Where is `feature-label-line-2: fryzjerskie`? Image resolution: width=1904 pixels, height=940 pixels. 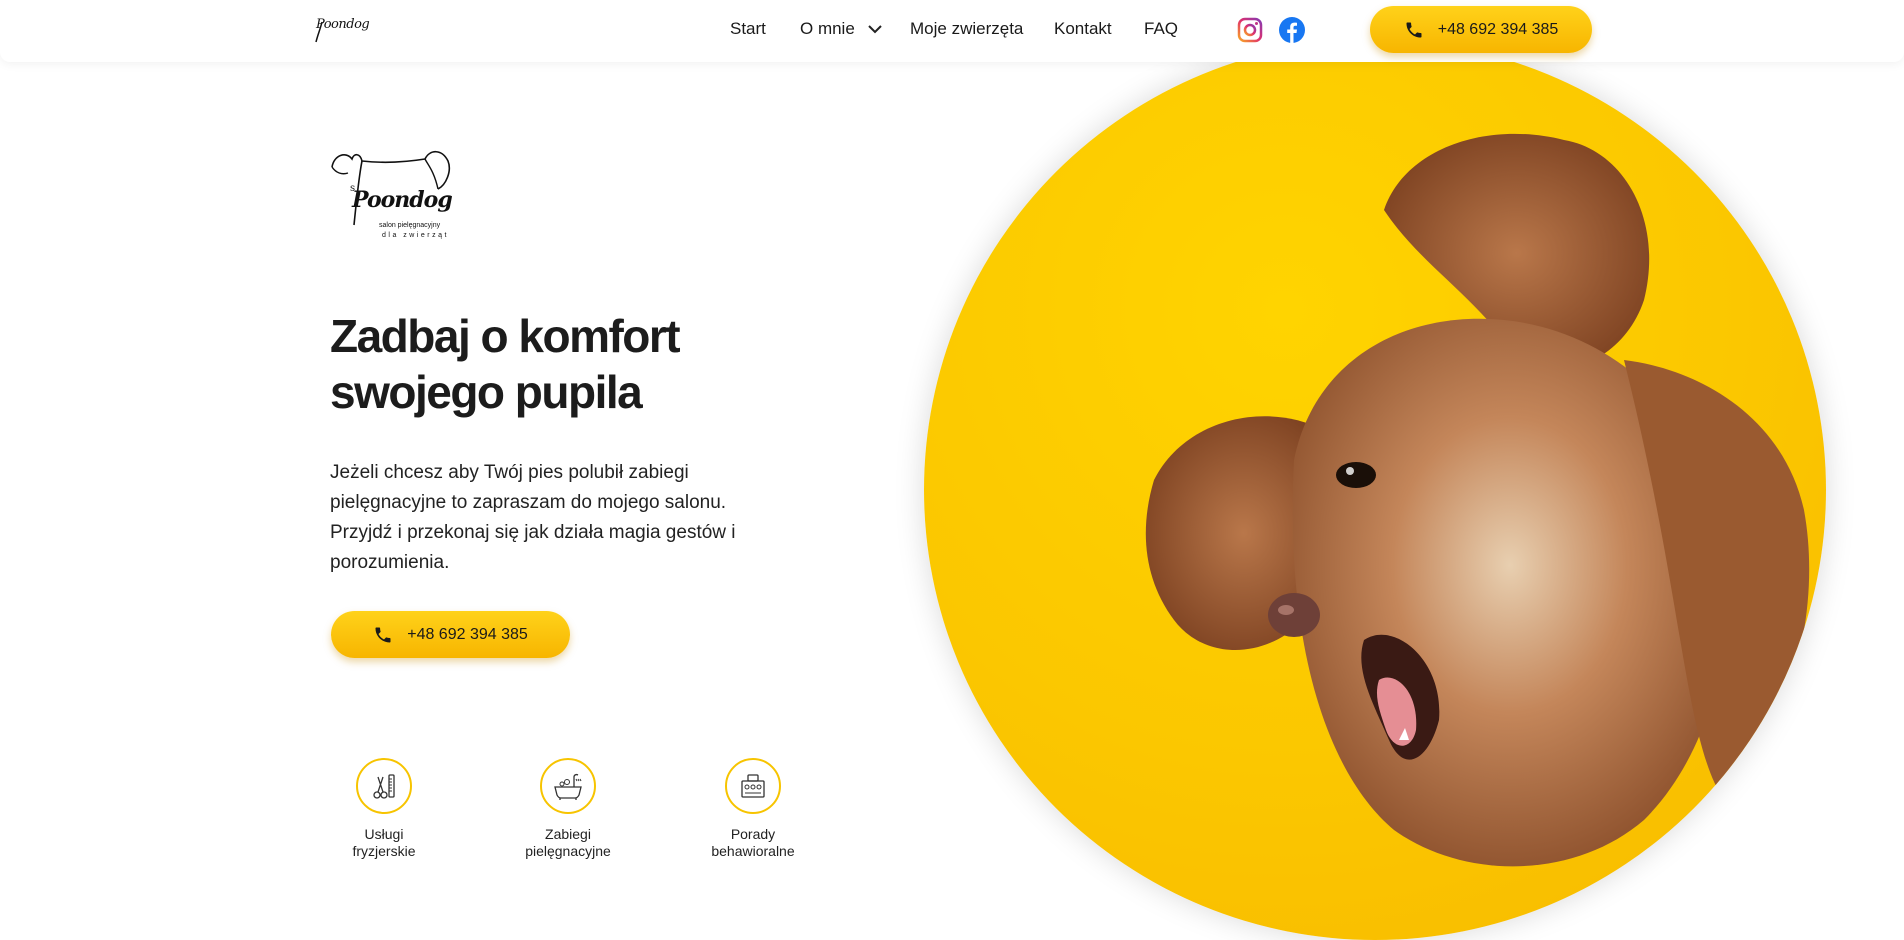 feature-label-line-2: fryzjerskie is located at coordinates (384, 851).